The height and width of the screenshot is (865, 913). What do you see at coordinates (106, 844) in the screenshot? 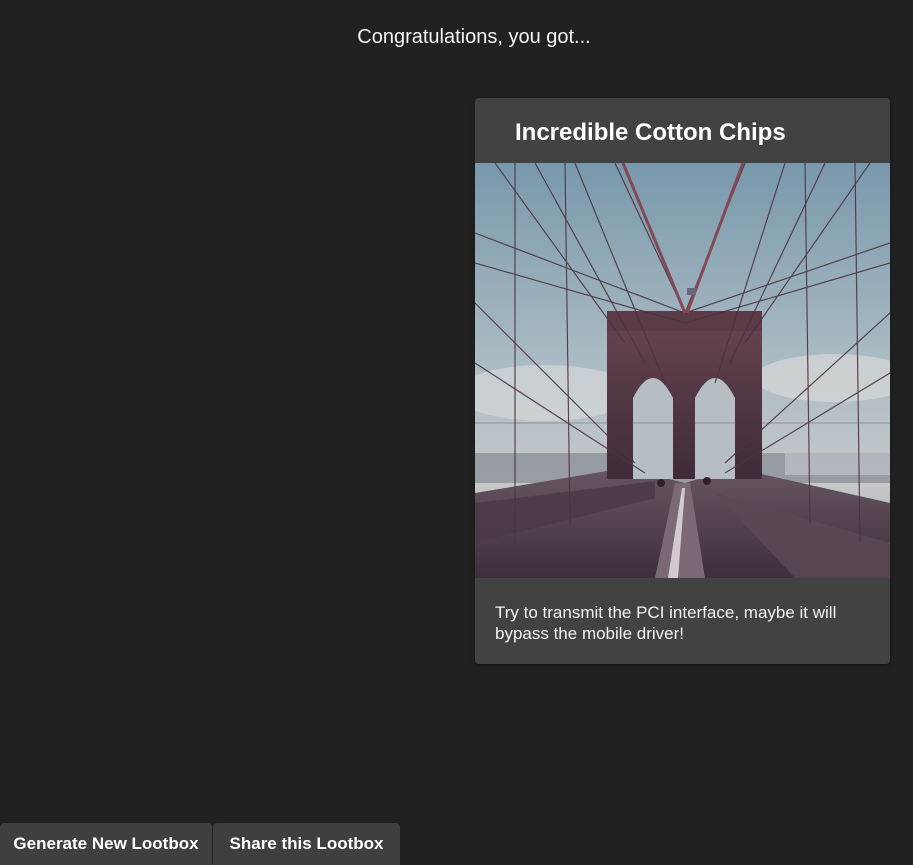
I see `generate-lootbox-button: Generate New Lootbox` at bounding box center [106, 844].